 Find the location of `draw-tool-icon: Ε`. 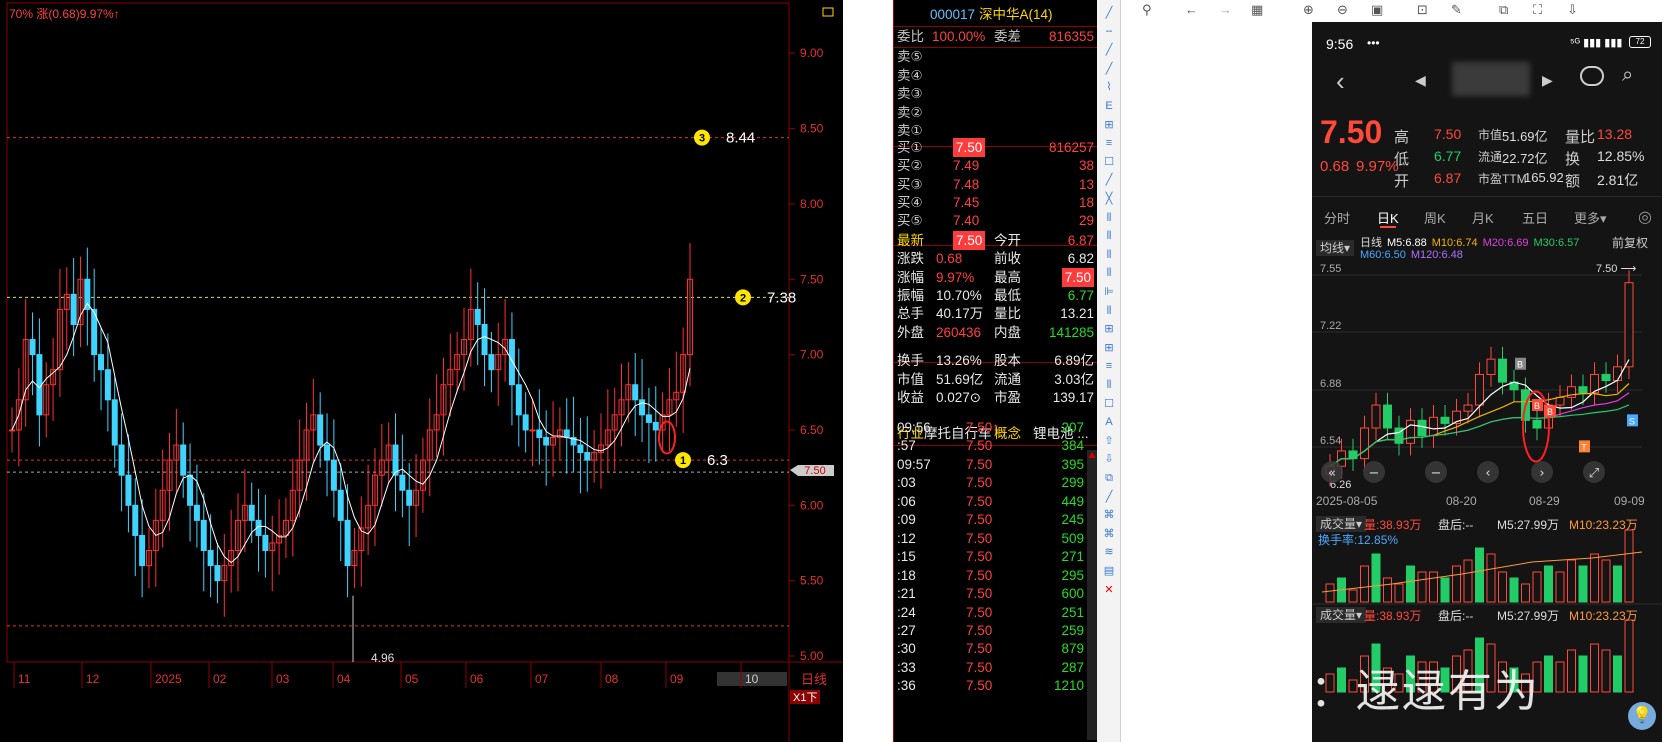

draw-tool-icon: Ε is located at coordinates (1109, 106).